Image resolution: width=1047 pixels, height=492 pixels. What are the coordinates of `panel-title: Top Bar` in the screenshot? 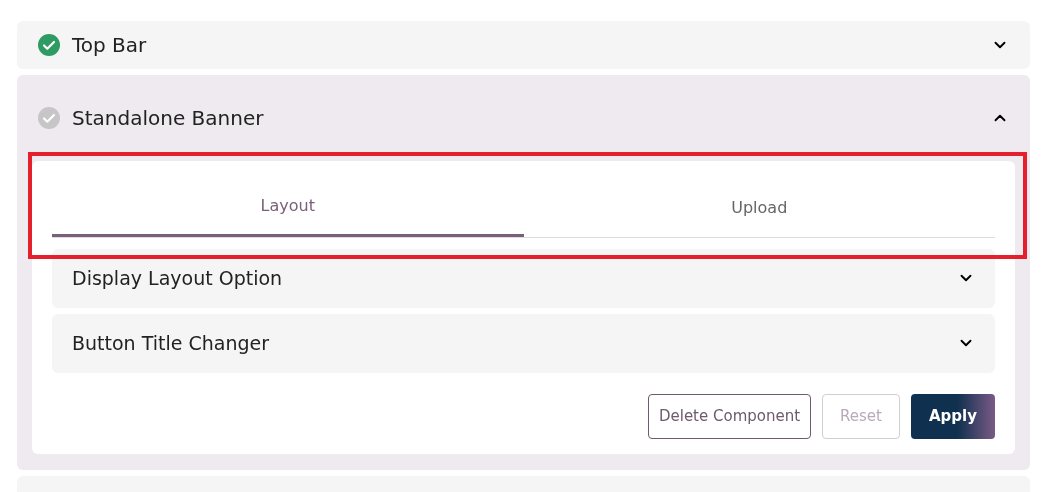 It's located at (109, 45).